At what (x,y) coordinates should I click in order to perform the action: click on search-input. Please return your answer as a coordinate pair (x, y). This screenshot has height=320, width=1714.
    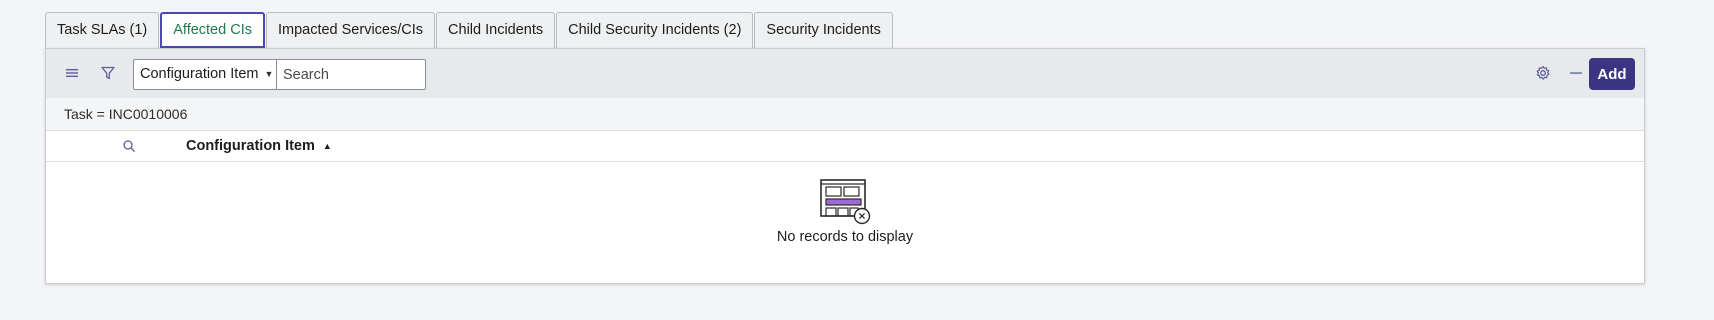
    Looking at the image, I should click on (351, 74).